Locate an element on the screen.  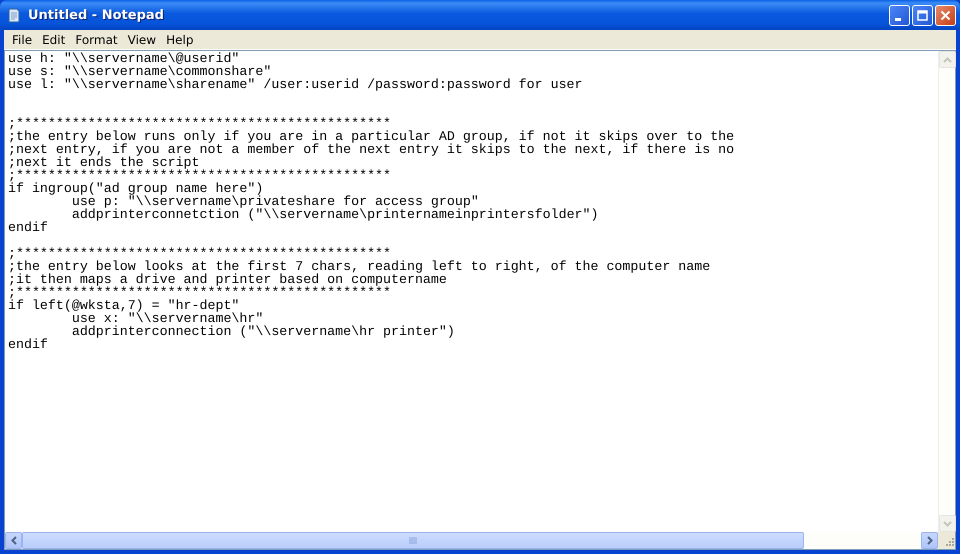
close-icon is located at coordinates (945, 15).